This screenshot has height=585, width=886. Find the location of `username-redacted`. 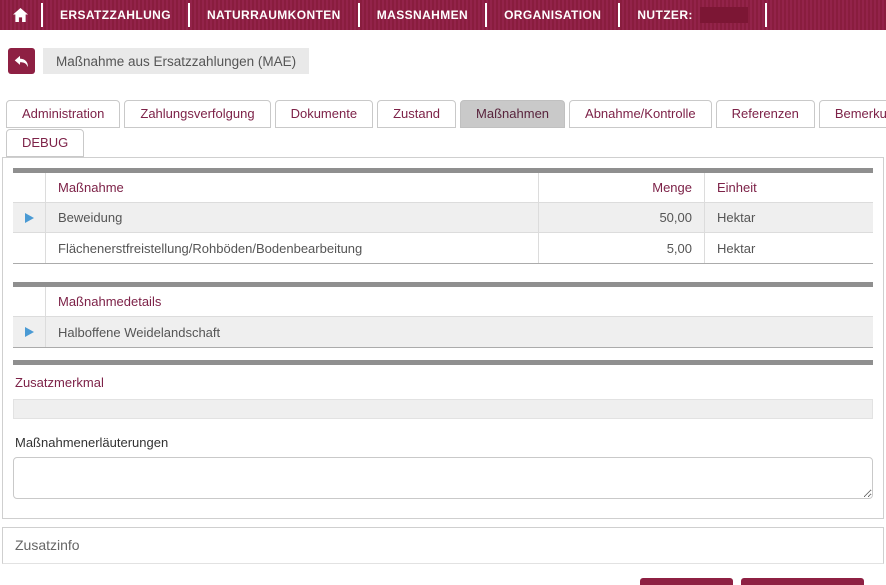

username-redacted is located at coordinates (723, 15).